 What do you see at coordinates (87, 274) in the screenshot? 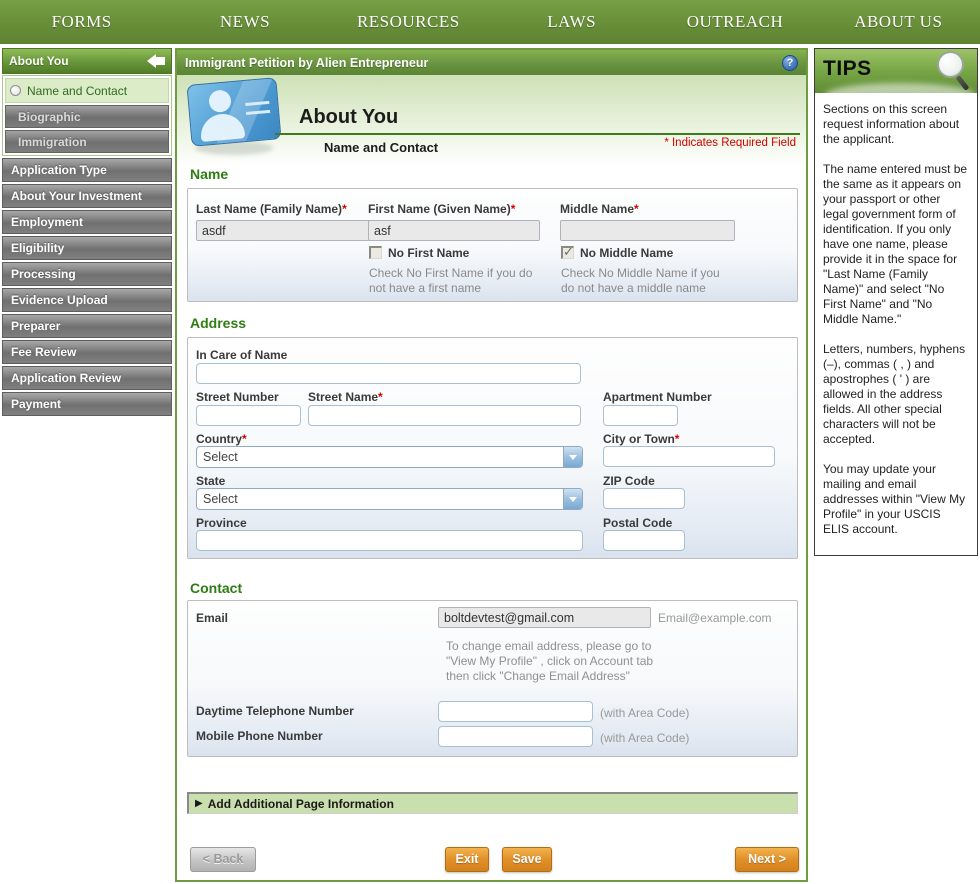
I see `sidebar-item-processing: Processing` at bounding box center [87, 274].